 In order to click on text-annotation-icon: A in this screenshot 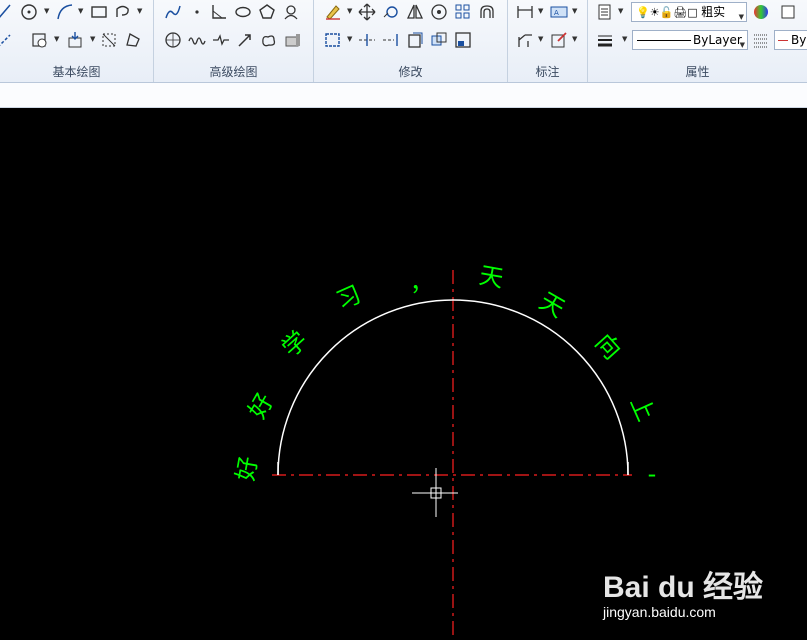, I will do `click(559, 12)`.